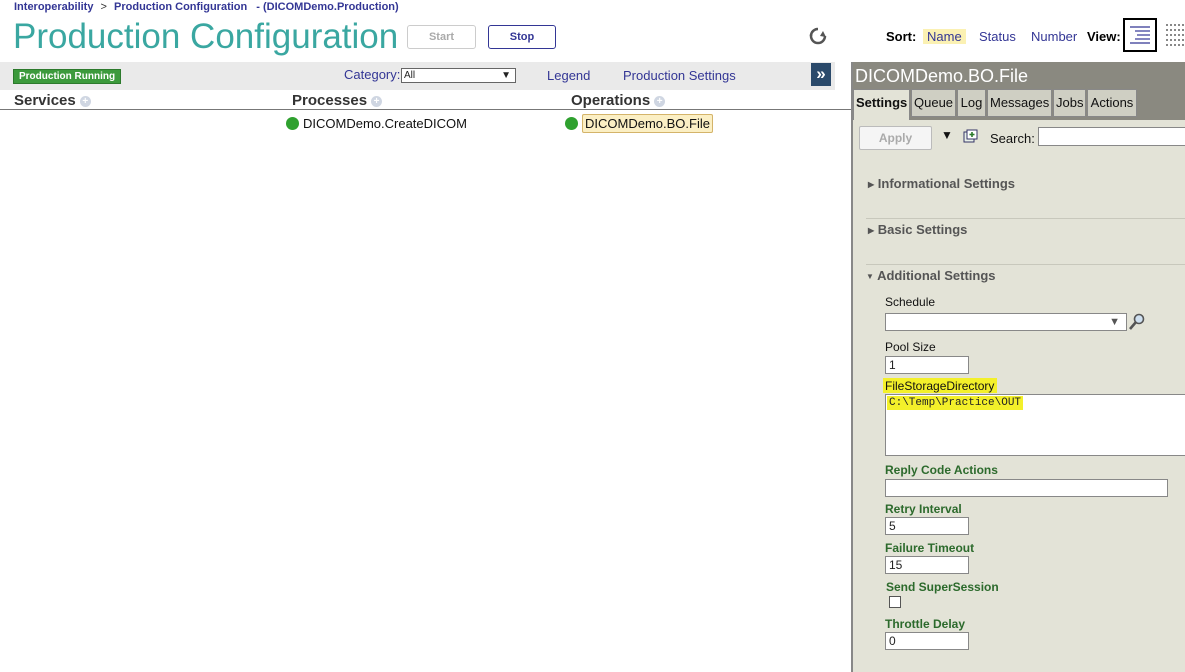  Describe the element at coordinates (1026, 488) in the screenshot. I see `reply-code-input` at that location.